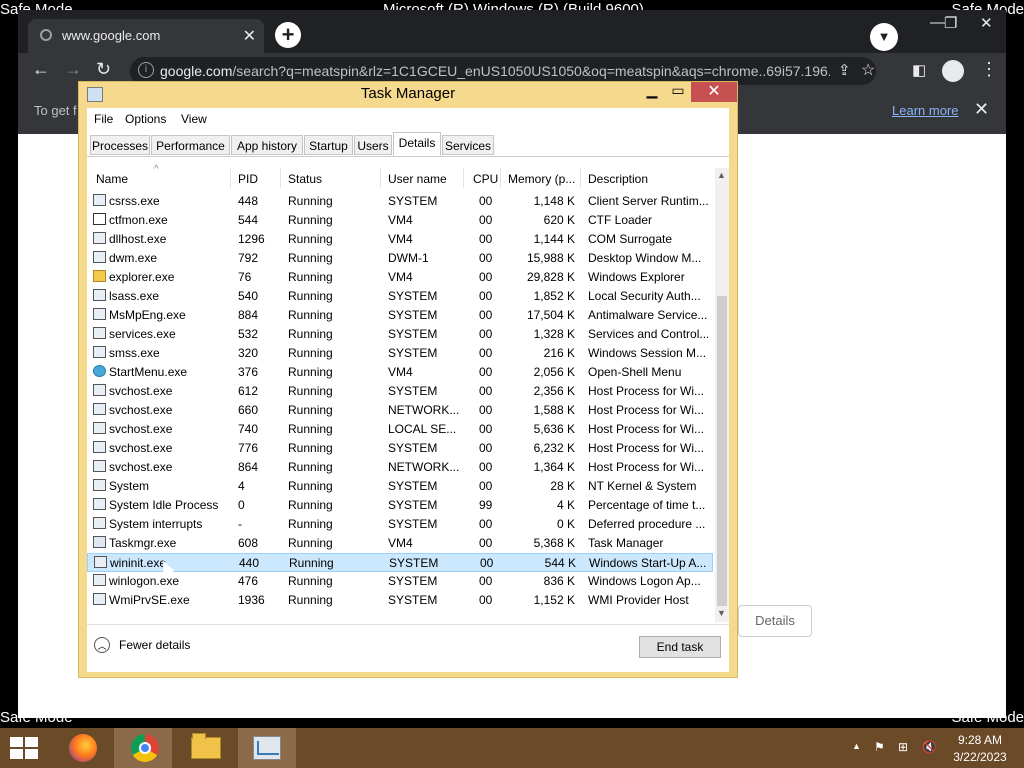  What do you see at coordinates (142, 277) in the screenshot?
I see `process-name: explorer.exe` at bounding box center [142, 277].